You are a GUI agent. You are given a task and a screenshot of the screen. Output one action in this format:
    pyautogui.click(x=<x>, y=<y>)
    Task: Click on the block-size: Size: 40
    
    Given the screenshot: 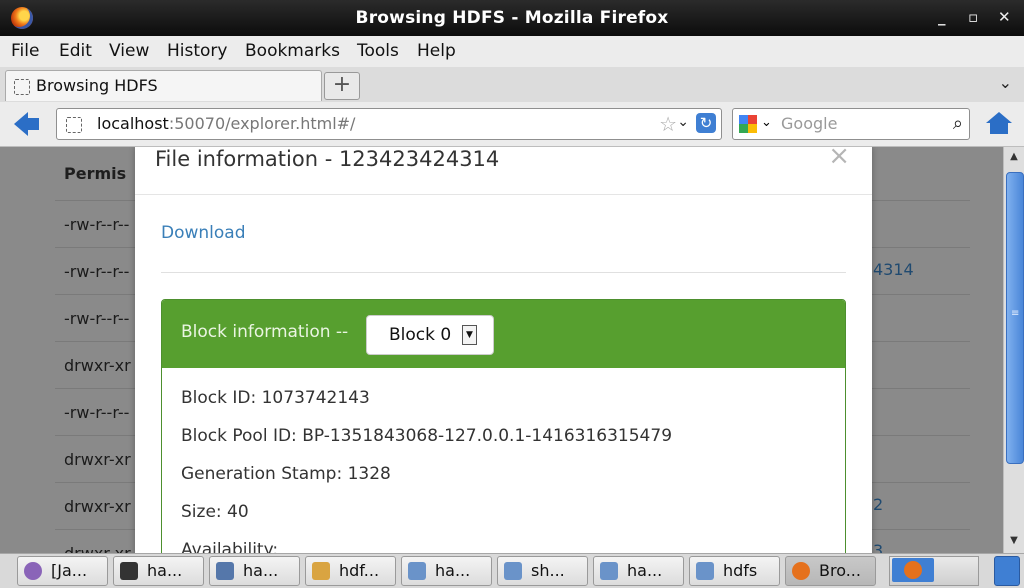 What is the action you would take?
    pyautogui.click(x=215, y=512)
    